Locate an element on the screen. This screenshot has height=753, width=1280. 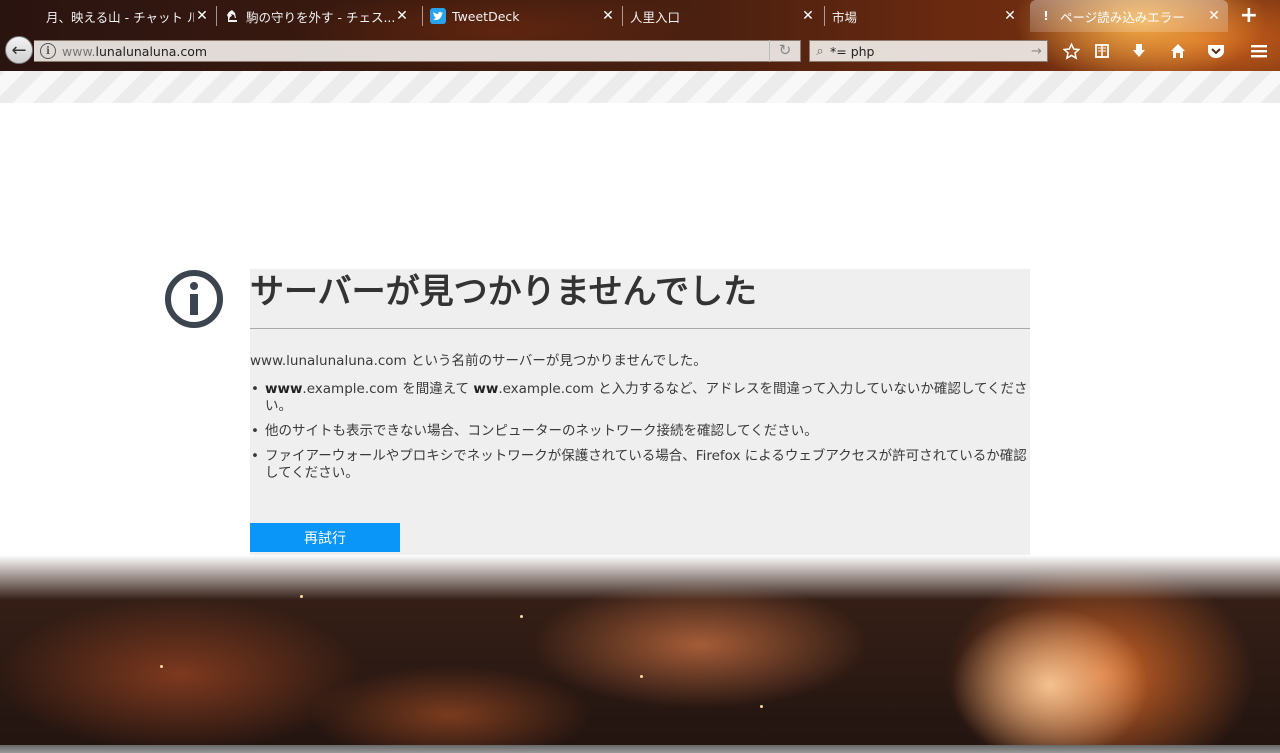
arrow-left-icon: ← is located at coordinates (19, 50).